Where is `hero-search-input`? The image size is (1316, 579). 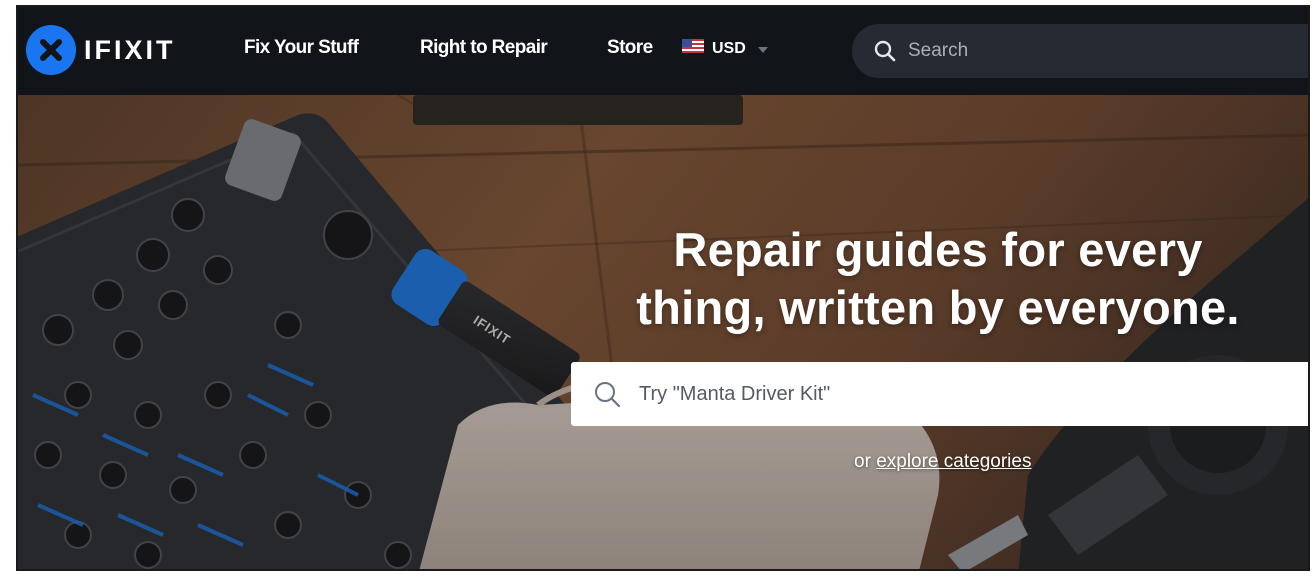 hero-search-input is located at coordinates (959, 394).